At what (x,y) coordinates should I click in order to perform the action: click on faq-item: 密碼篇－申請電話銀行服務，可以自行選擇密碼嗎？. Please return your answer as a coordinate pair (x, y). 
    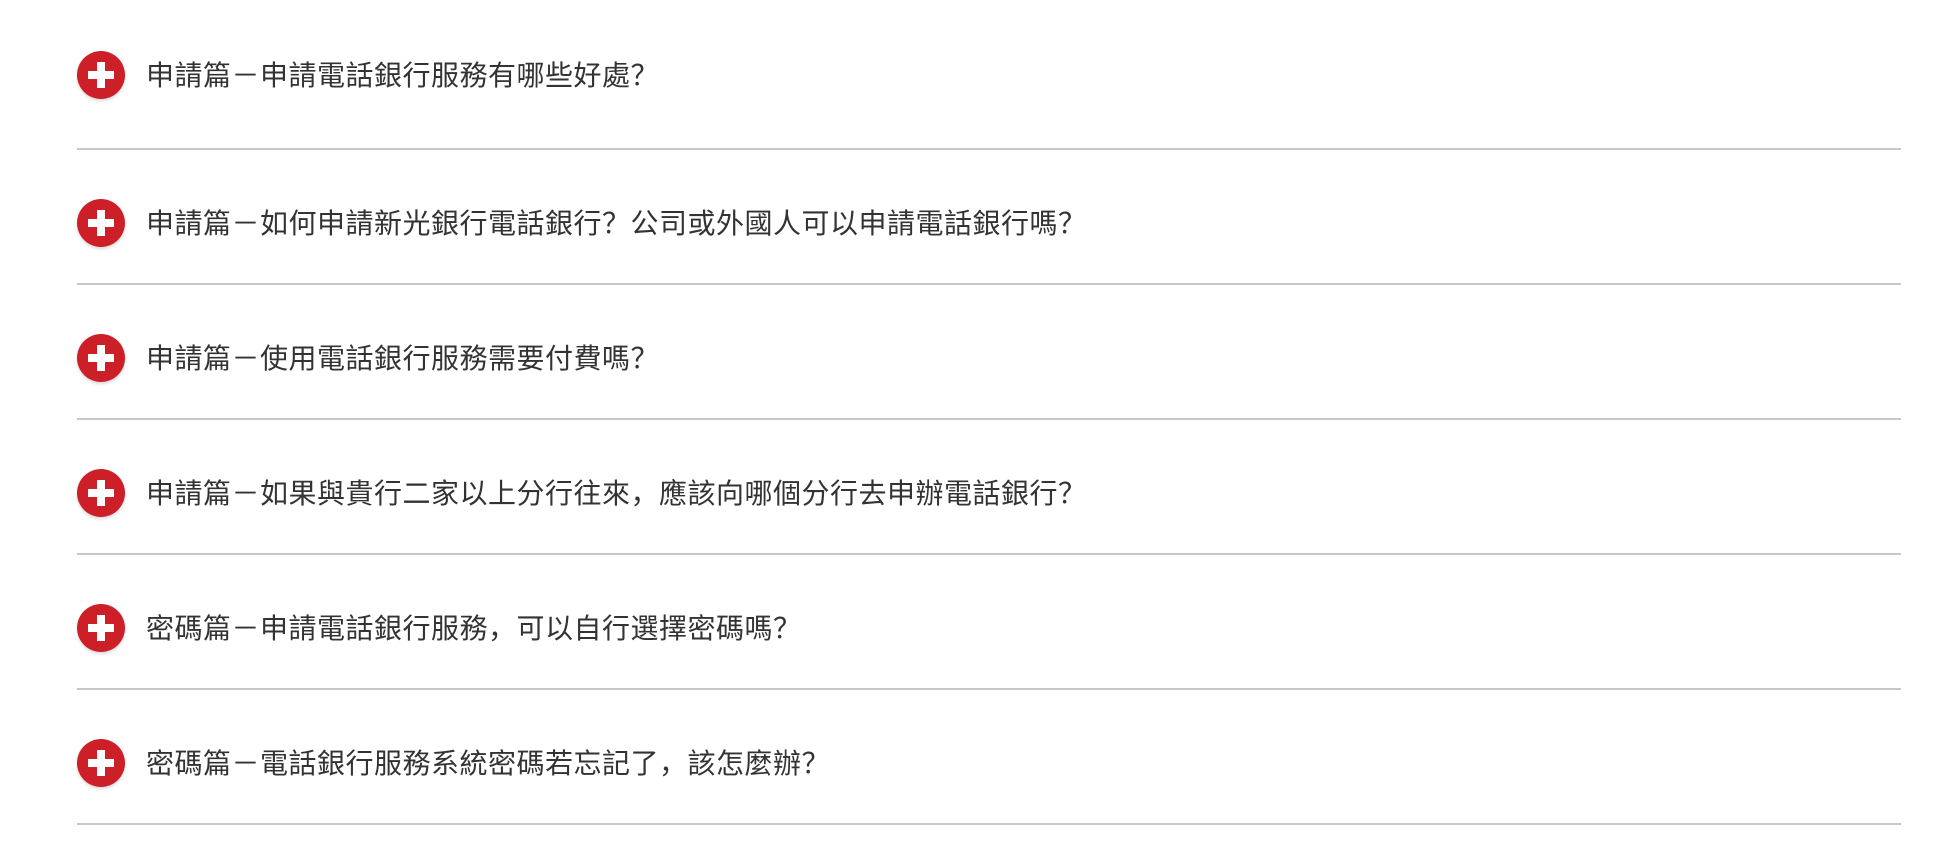
    Looking at the image, I should click on (989, 622).